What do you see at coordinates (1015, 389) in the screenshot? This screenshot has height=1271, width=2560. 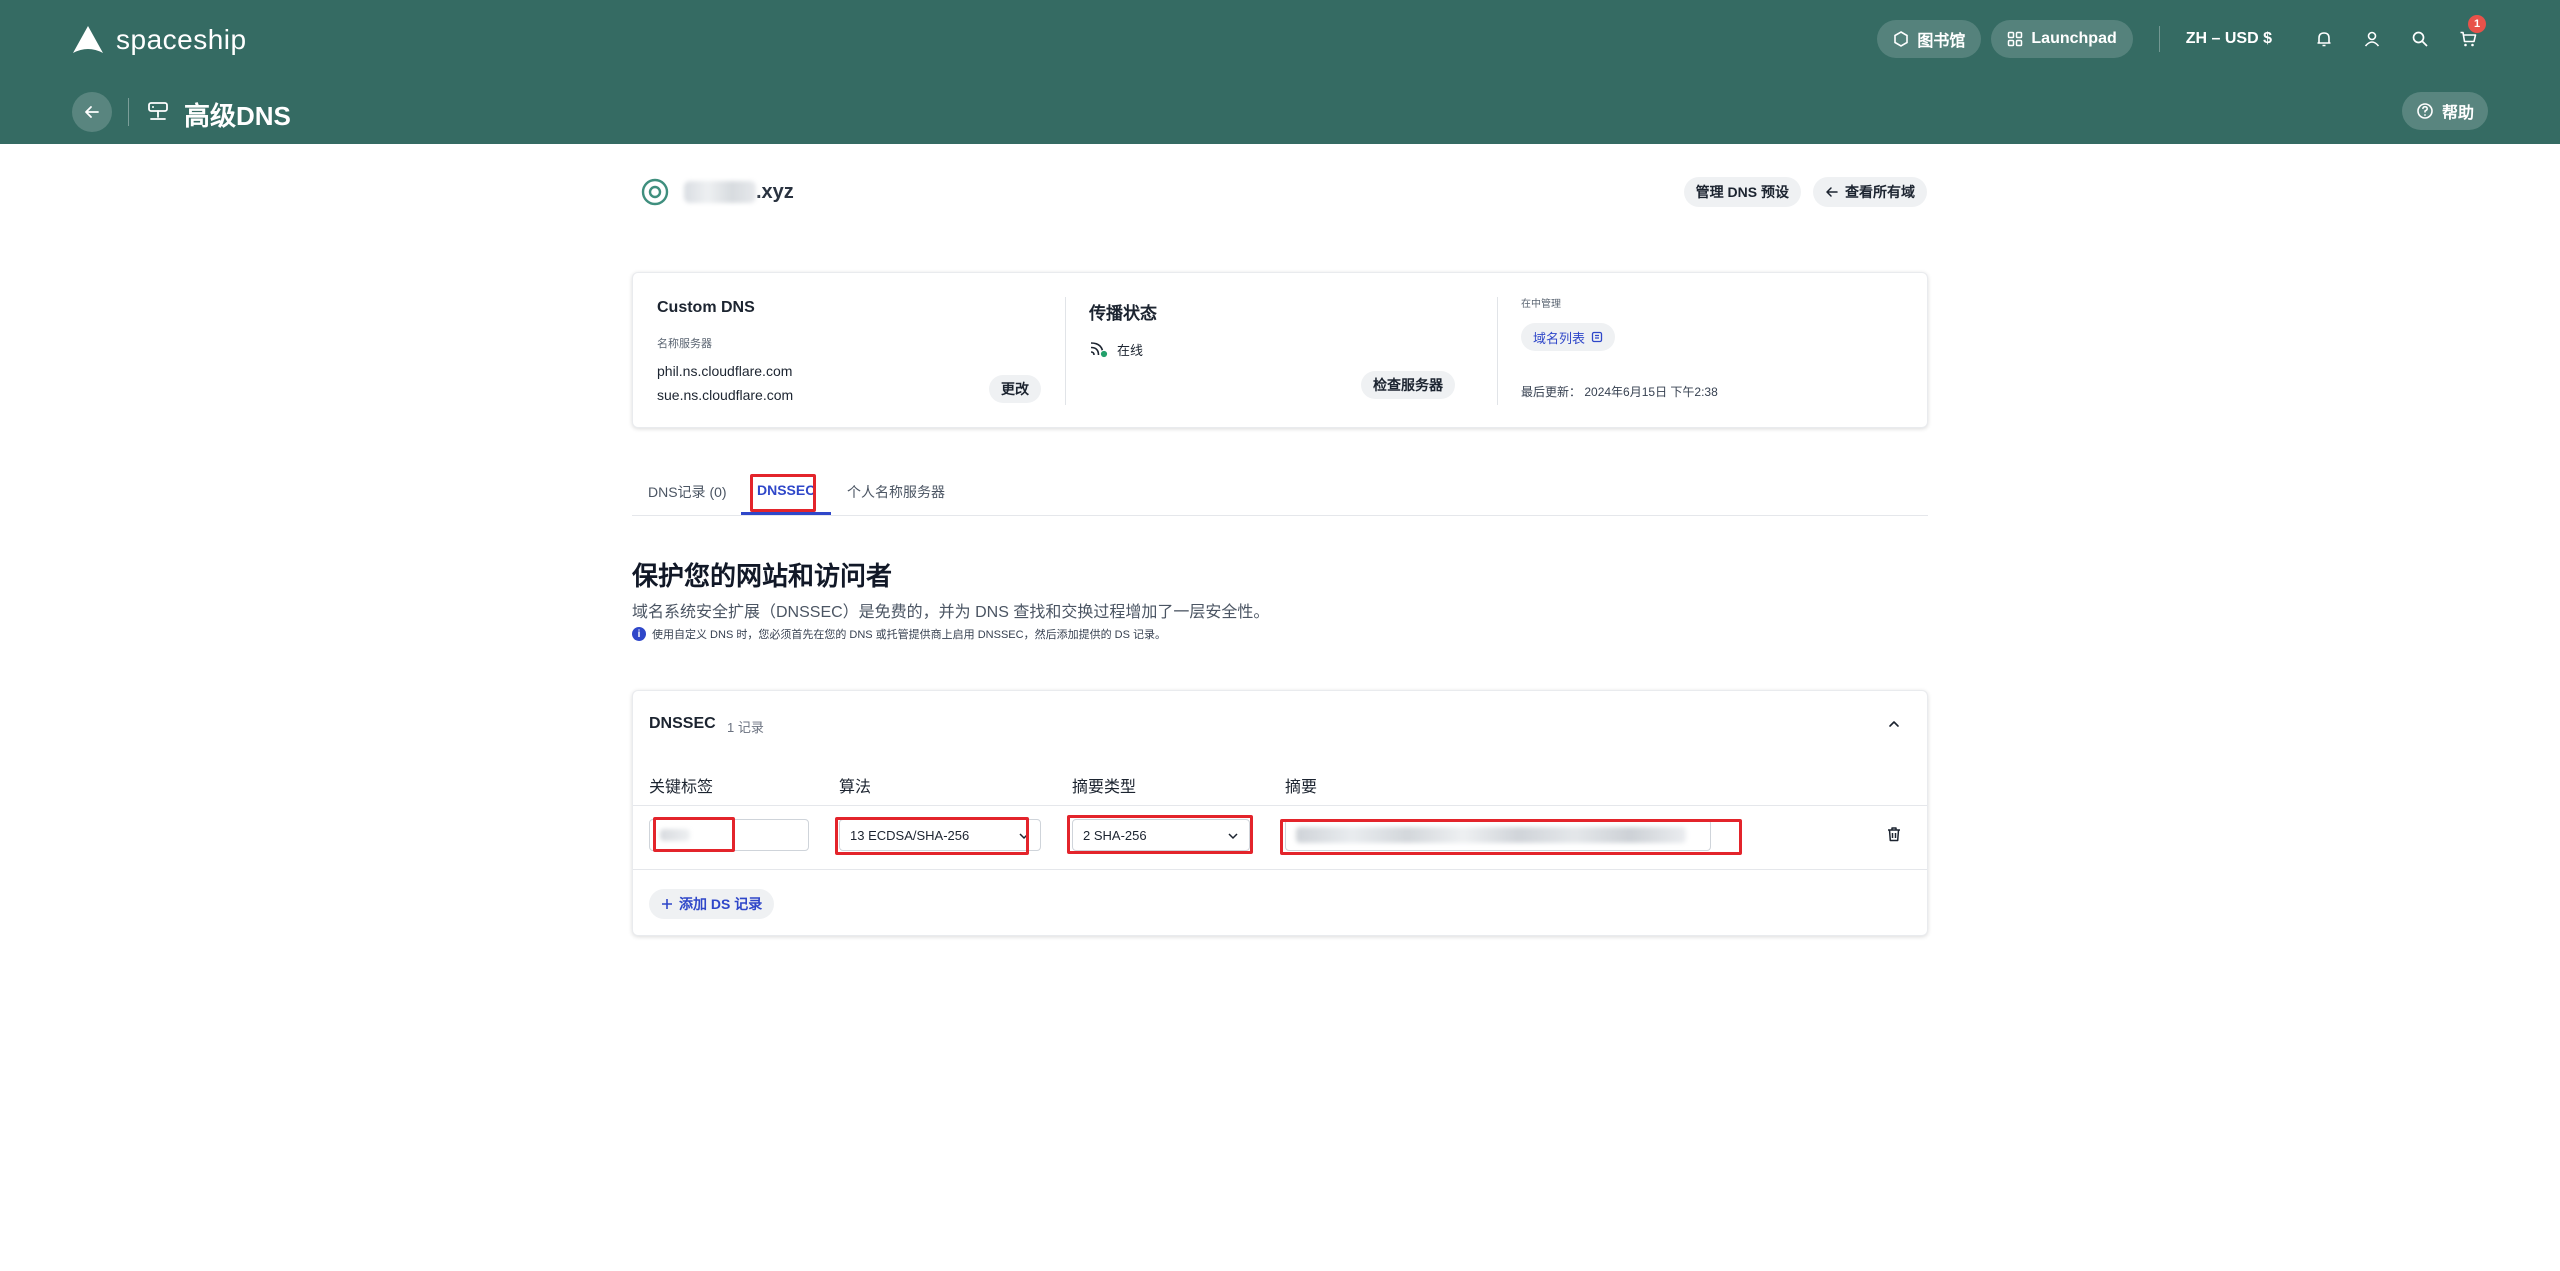 I see `change-nameservers-button: 更改` at bounding box center [1015, 389].